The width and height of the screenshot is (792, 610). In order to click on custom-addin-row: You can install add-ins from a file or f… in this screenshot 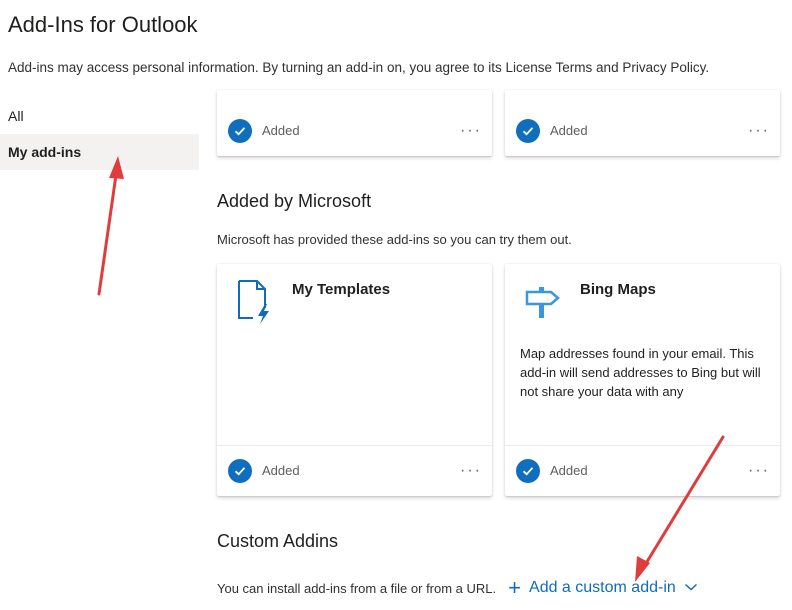, I will do `click(457, 587)`.